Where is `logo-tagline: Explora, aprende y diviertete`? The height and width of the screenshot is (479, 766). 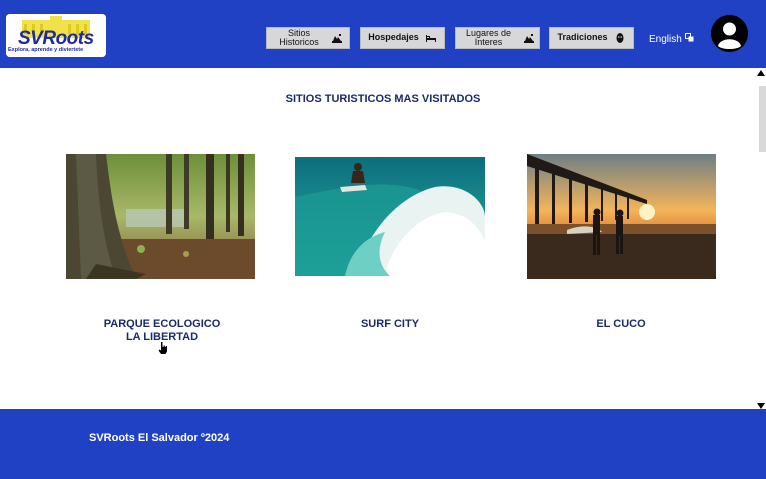 logo-tagline: Explora, aprende y diviertete is located at coordinates (46, 50).